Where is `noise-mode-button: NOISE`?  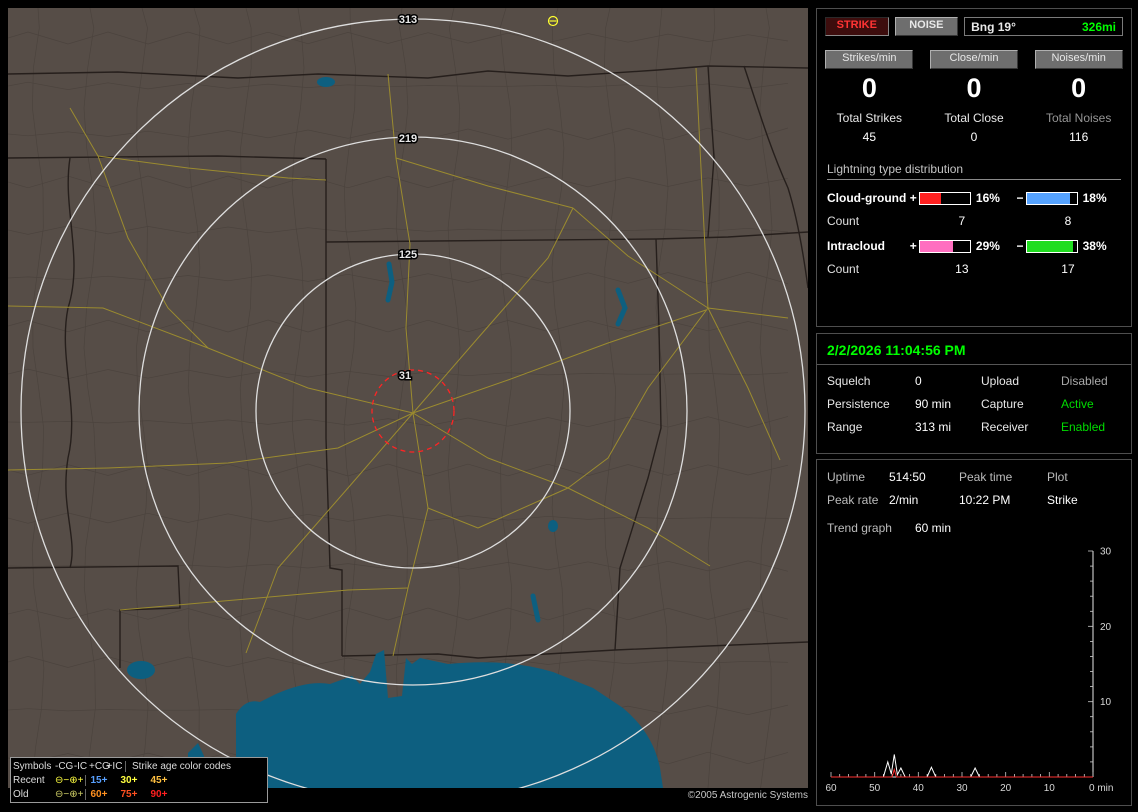 noise-mode-button: NOISE is located at coordinates (926, 26).